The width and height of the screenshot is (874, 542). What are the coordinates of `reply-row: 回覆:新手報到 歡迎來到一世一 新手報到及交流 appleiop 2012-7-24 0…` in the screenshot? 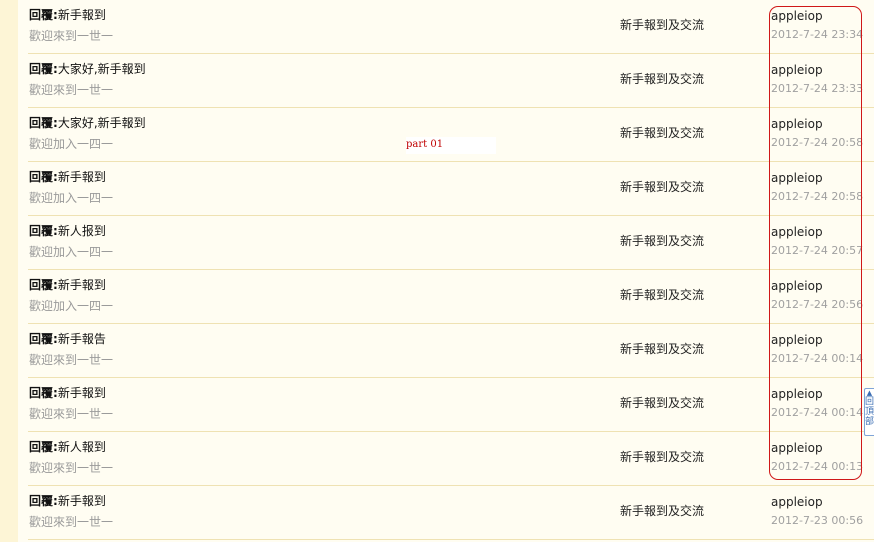 It's located at (451, 405).